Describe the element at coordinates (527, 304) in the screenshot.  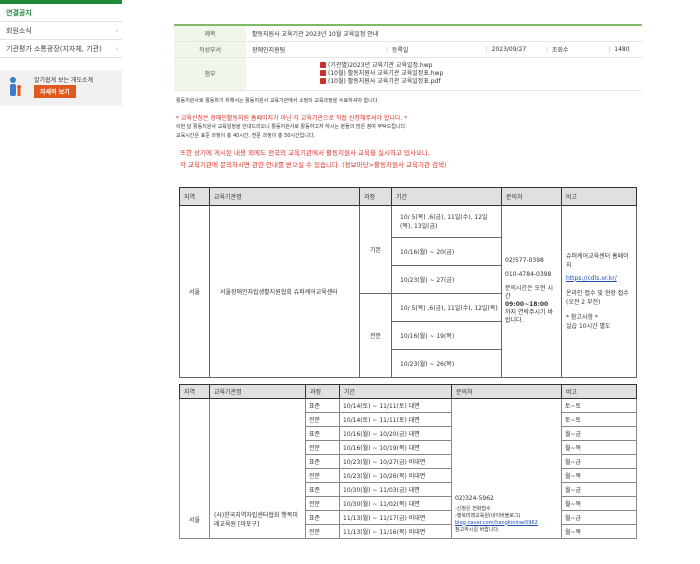
I see `hours-text: 09:00~18:00` at that location.